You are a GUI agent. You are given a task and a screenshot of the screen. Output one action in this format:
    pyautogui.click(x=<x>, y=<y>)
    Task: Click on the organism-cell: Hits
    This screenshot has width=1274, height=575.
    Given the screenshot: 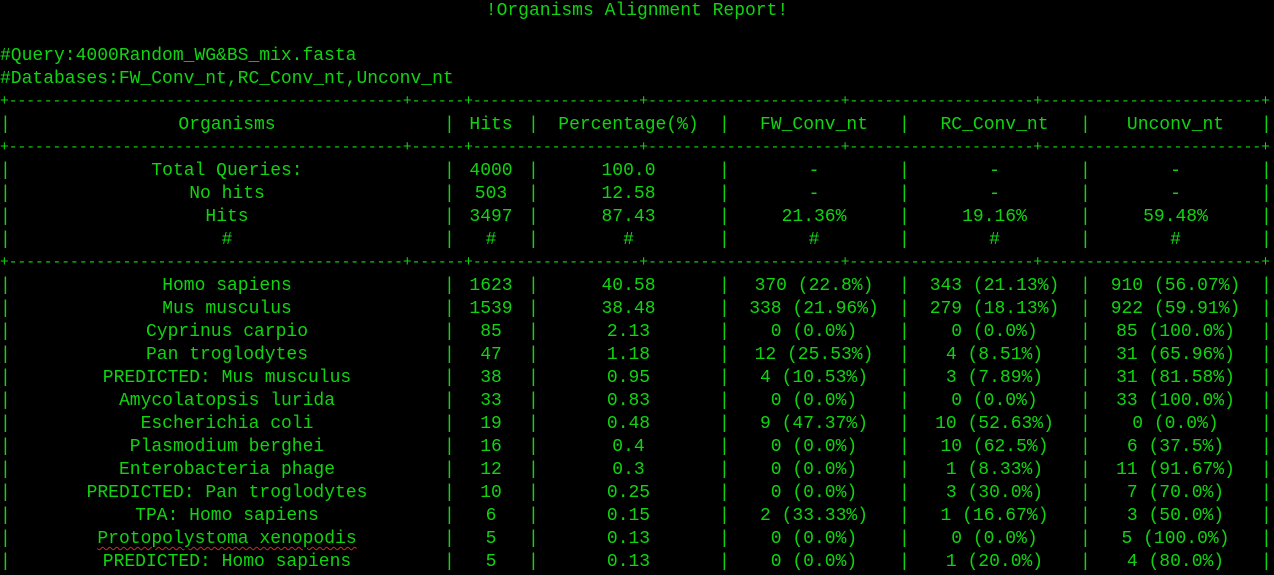 What is the action you would take?
    pyautogui.click(x=227, y=217)
    